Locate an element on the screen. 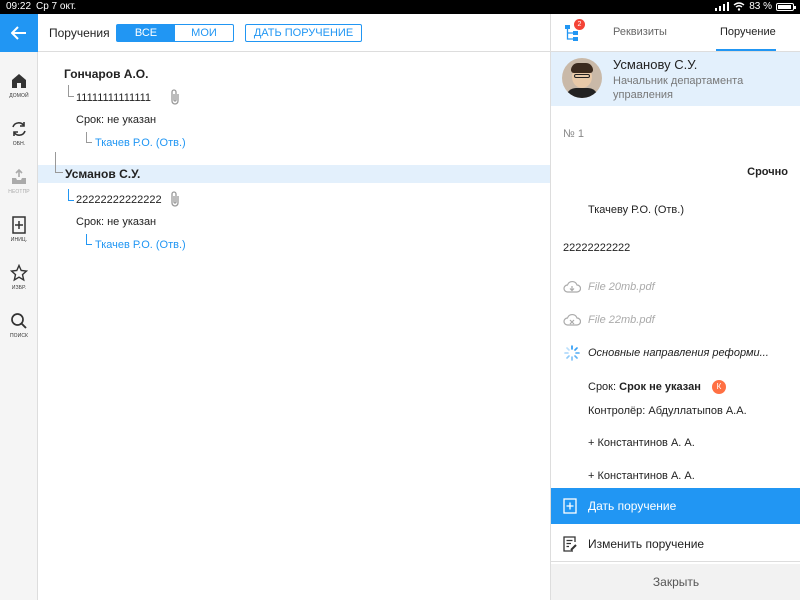 The width and height of the screenshot is (800, 600). status-right: 83 % is located at coordinates (755, 6).